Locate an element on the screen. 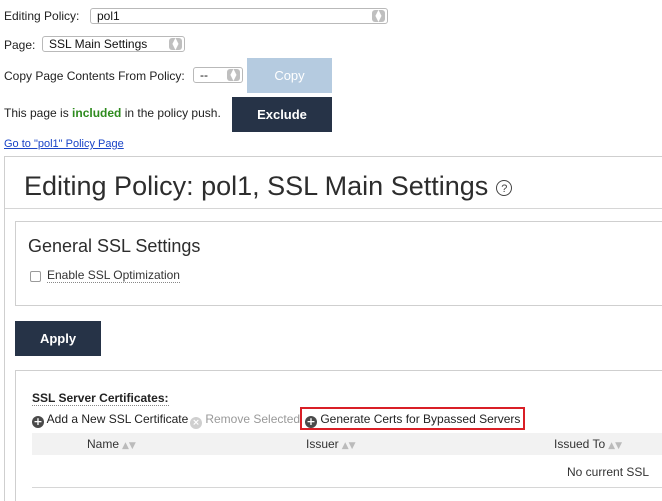 The width and height of the screenshot is (662, 501). apply-button: Apply is located at coordinates (58, 338).